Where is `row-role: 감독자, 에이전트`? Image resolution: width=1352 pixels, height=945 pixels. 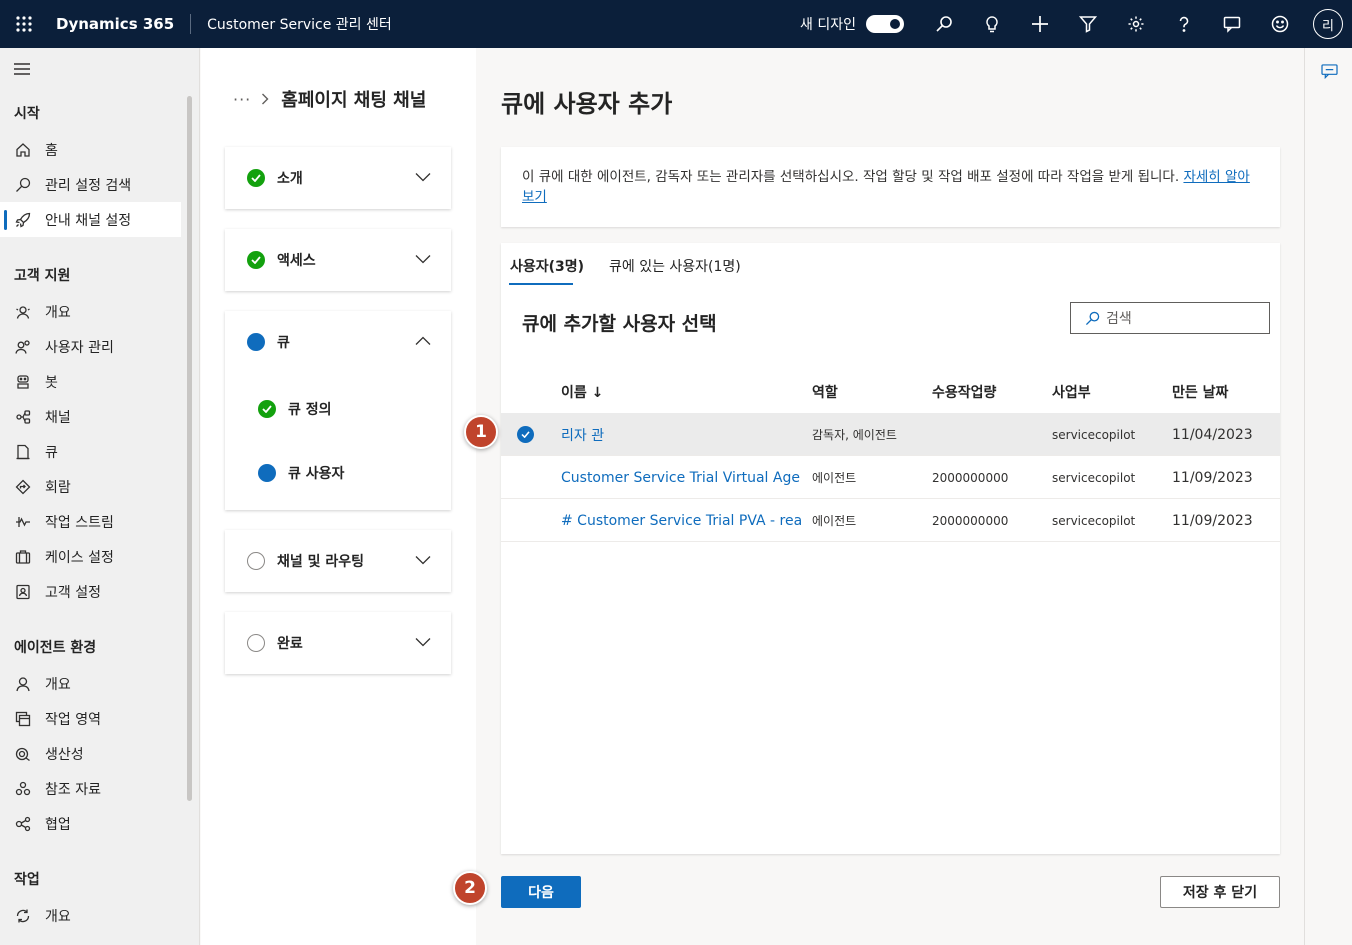
row-role: 감독자, 에이전트 is located at coordinates (854, 435).